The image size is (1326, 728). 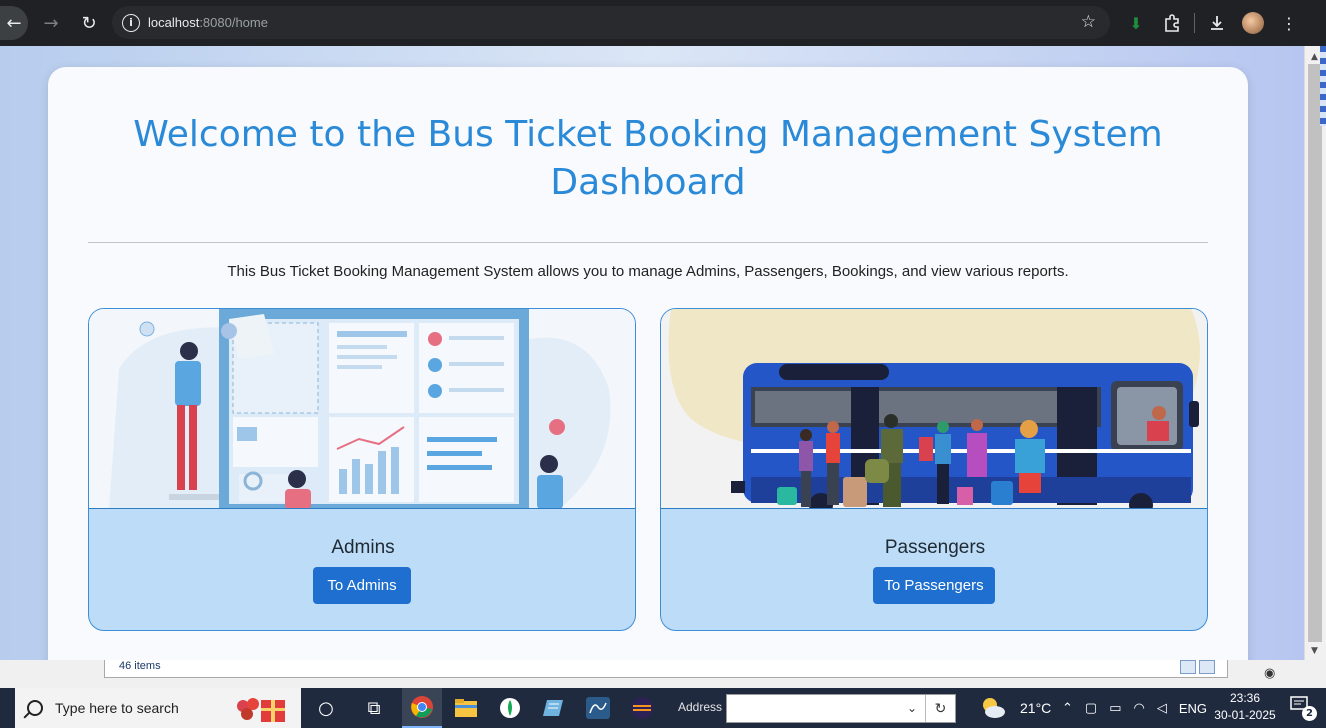 I want to click on passengers-title: Passengers, so click(x=935, y=547).